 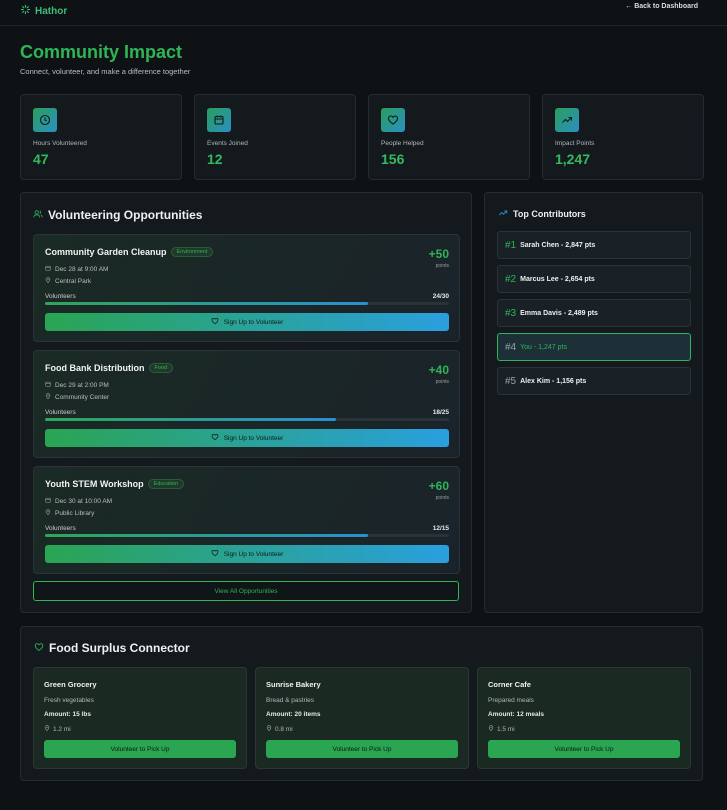 I want to click on sign-up-label: Sign Up to Volunteer, so click(x=253, y=322).